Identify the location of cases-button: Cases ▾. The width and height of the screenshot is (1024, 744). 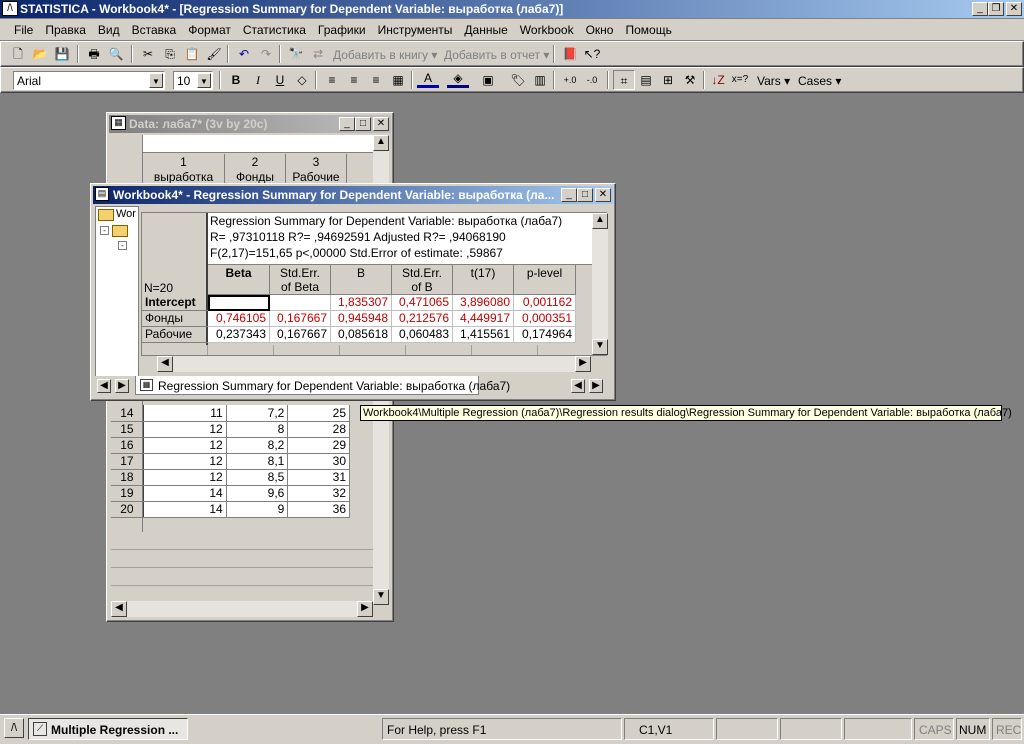
(819, 81).